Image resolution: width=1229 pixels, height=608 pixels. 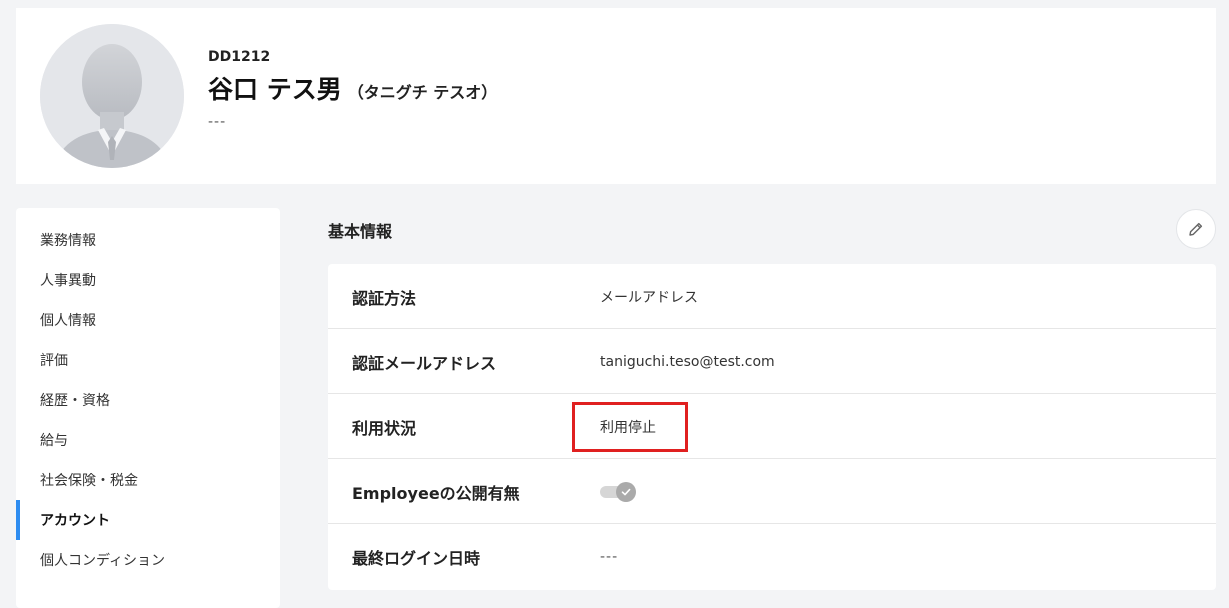 What do you see at coordinates (275, 89) in the screenshot?
I see `employee-name: 谷口 テス男` at bounding box center [275, 89].